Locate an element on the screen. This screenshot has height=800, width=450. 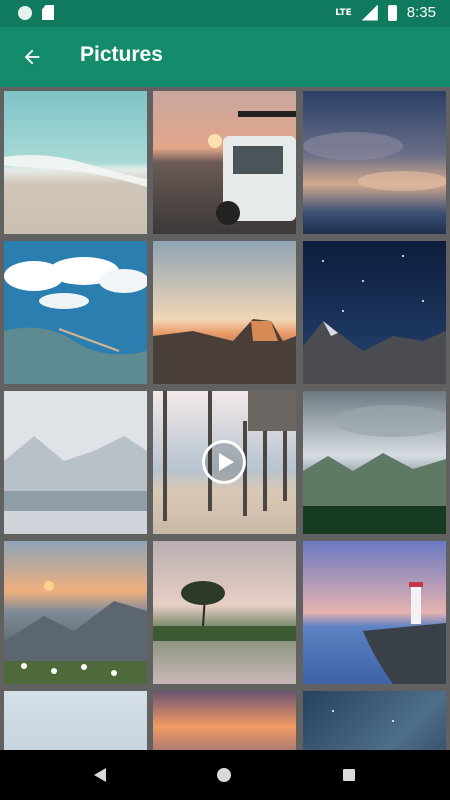
mountain-sunrise-thumbnail is located at coordinates (75, 612).